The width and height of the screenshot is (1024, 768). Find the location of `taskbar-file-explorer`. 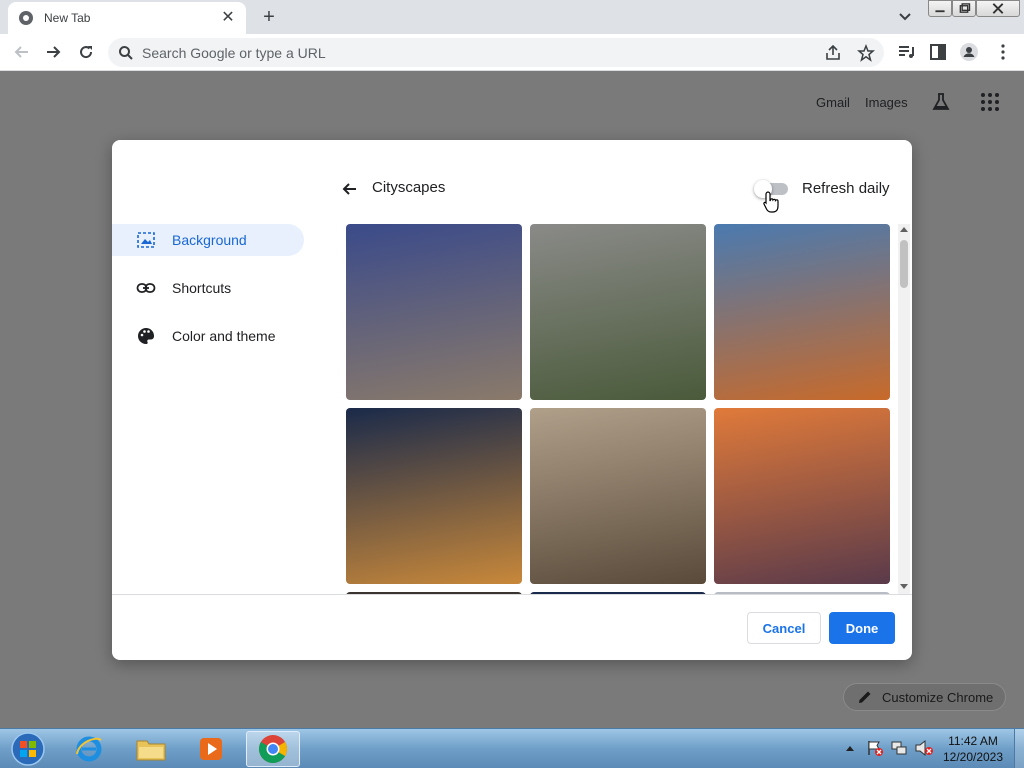

taskbar-file-explorer is located at coordinates (151, 749).